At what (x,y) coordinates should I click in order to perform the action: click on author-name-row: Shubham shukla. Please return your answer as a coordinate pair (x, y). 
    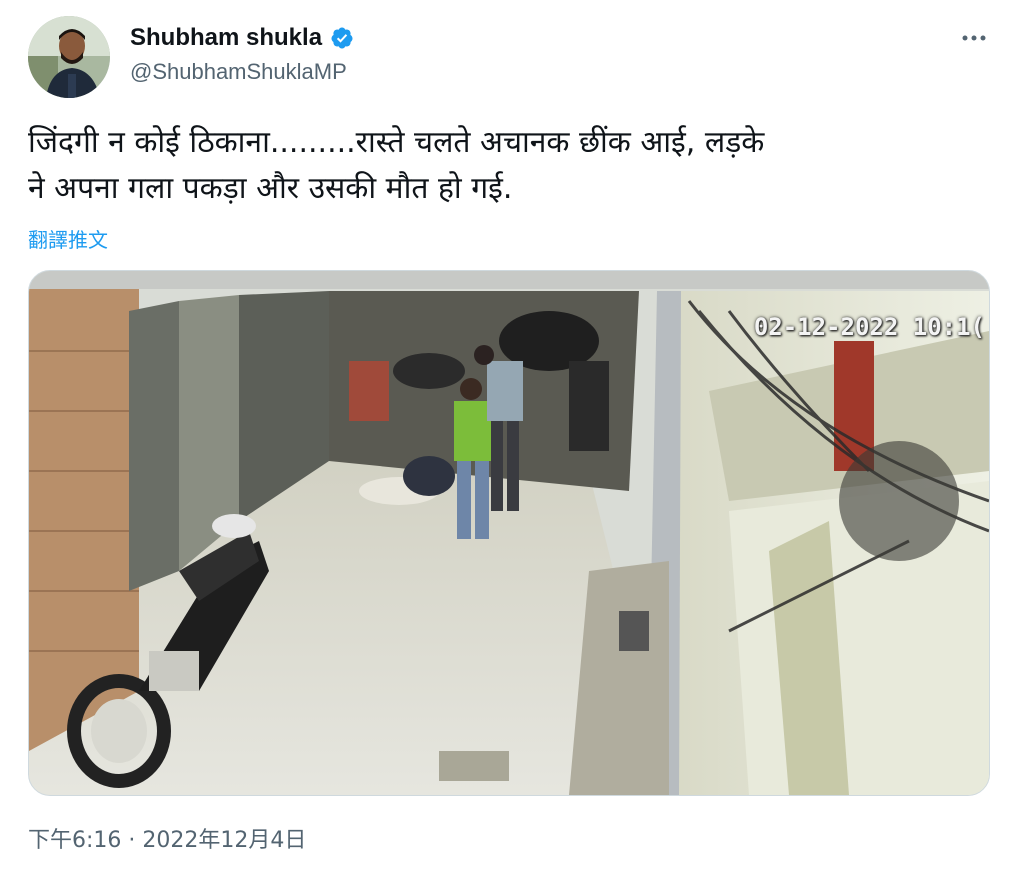
    Looking at the image, I should click on (242, 38).